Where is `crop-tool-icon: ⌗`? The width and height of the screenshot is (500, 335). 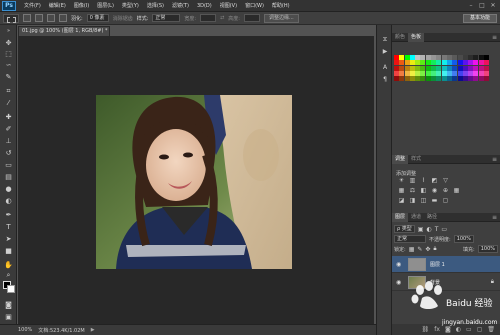 crop-tool-icon: ⌗ is located at coordinates (8, 91).